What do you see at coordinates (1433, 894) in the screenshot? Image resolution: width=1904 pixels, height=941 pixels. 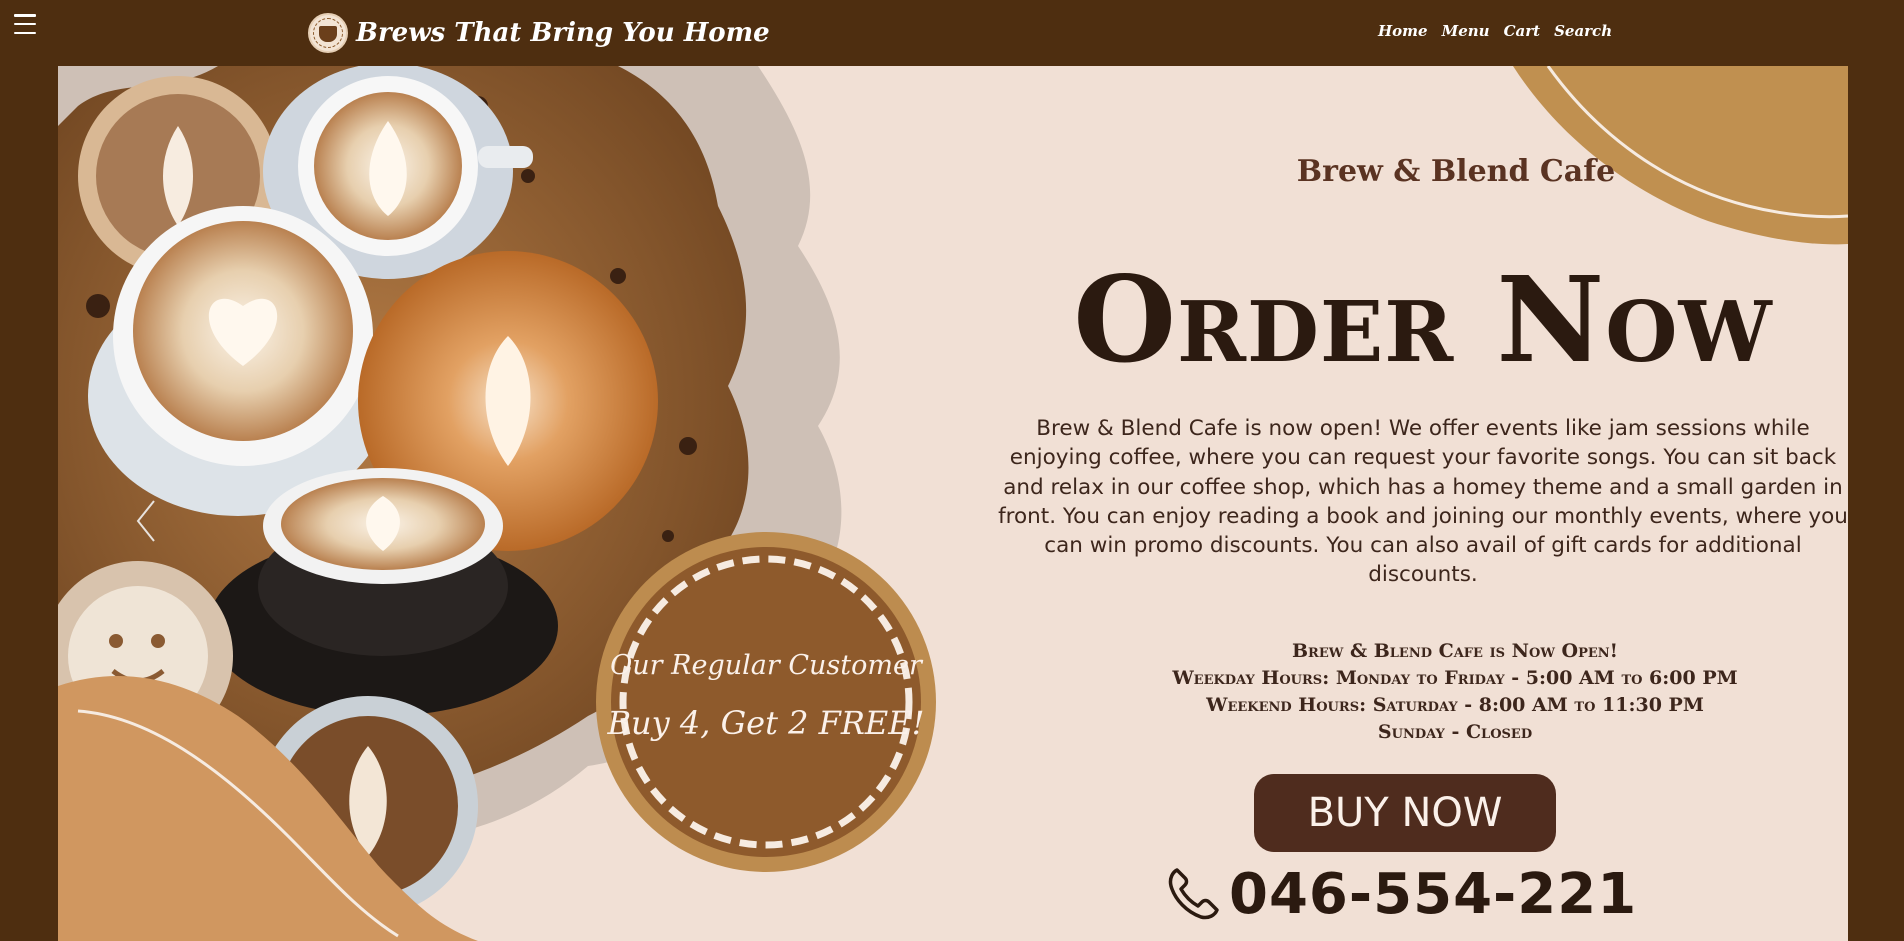 I see `phone-number: 046-554-221` at bounding box center [1433, 894].